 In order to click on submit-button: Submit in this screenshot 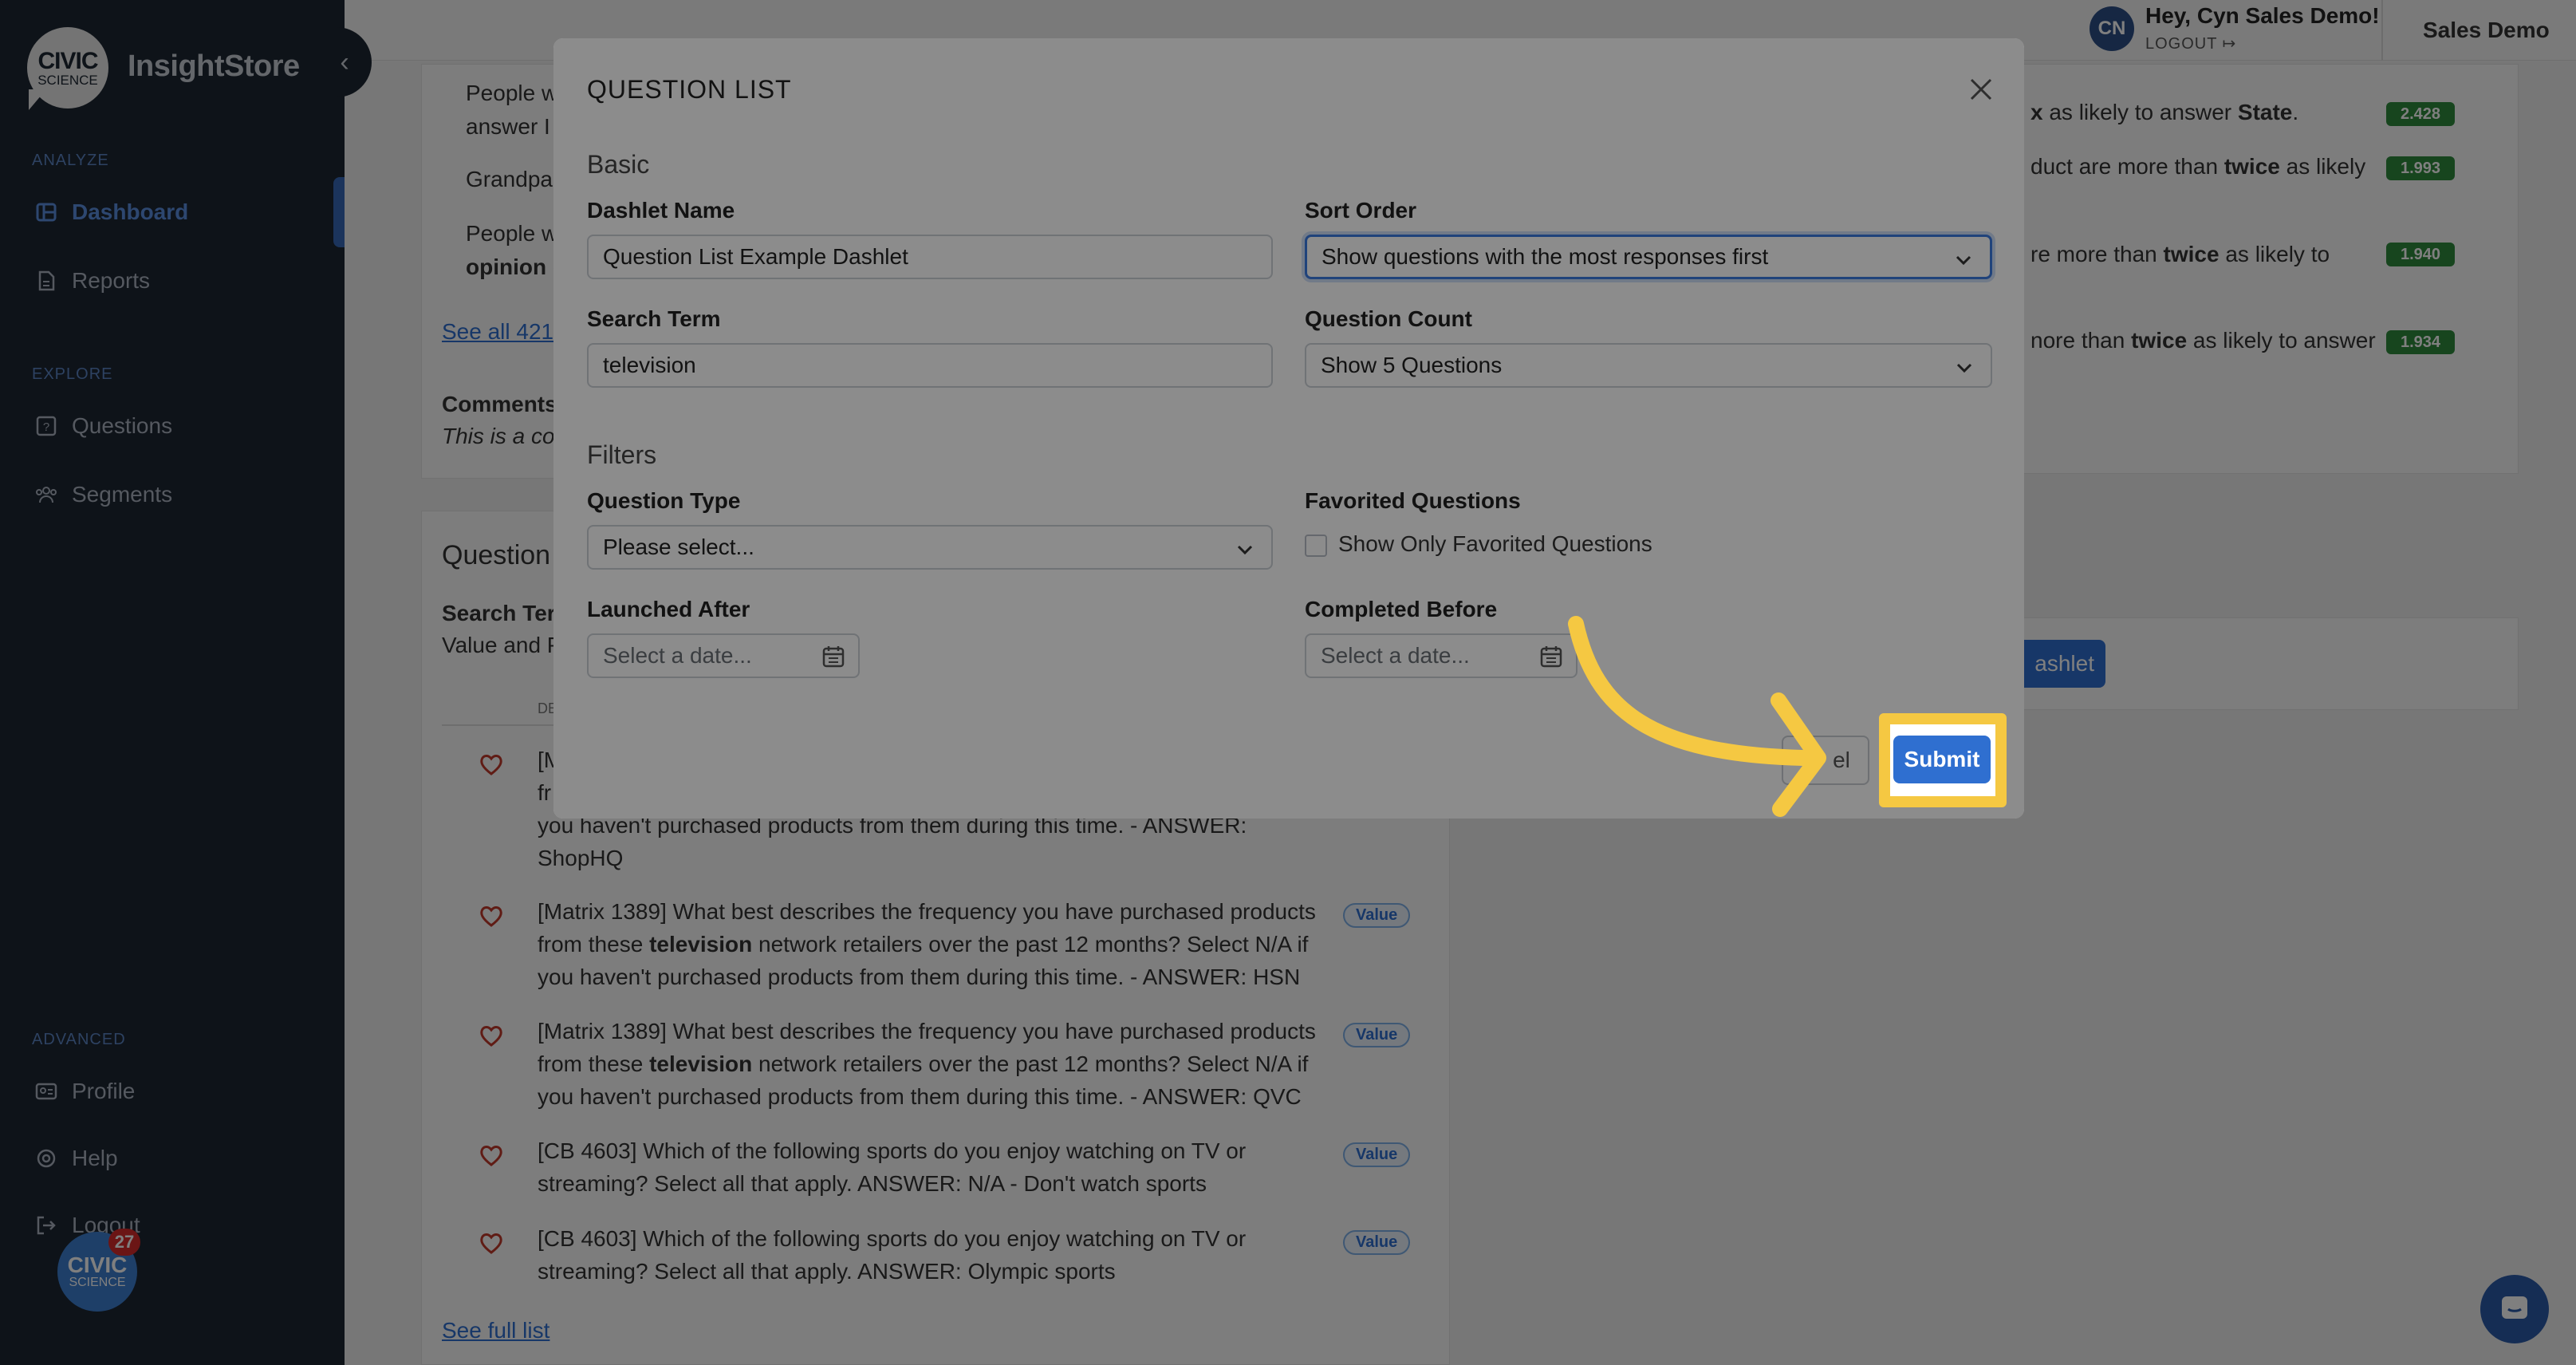, I will do `click(1942, 759)`.